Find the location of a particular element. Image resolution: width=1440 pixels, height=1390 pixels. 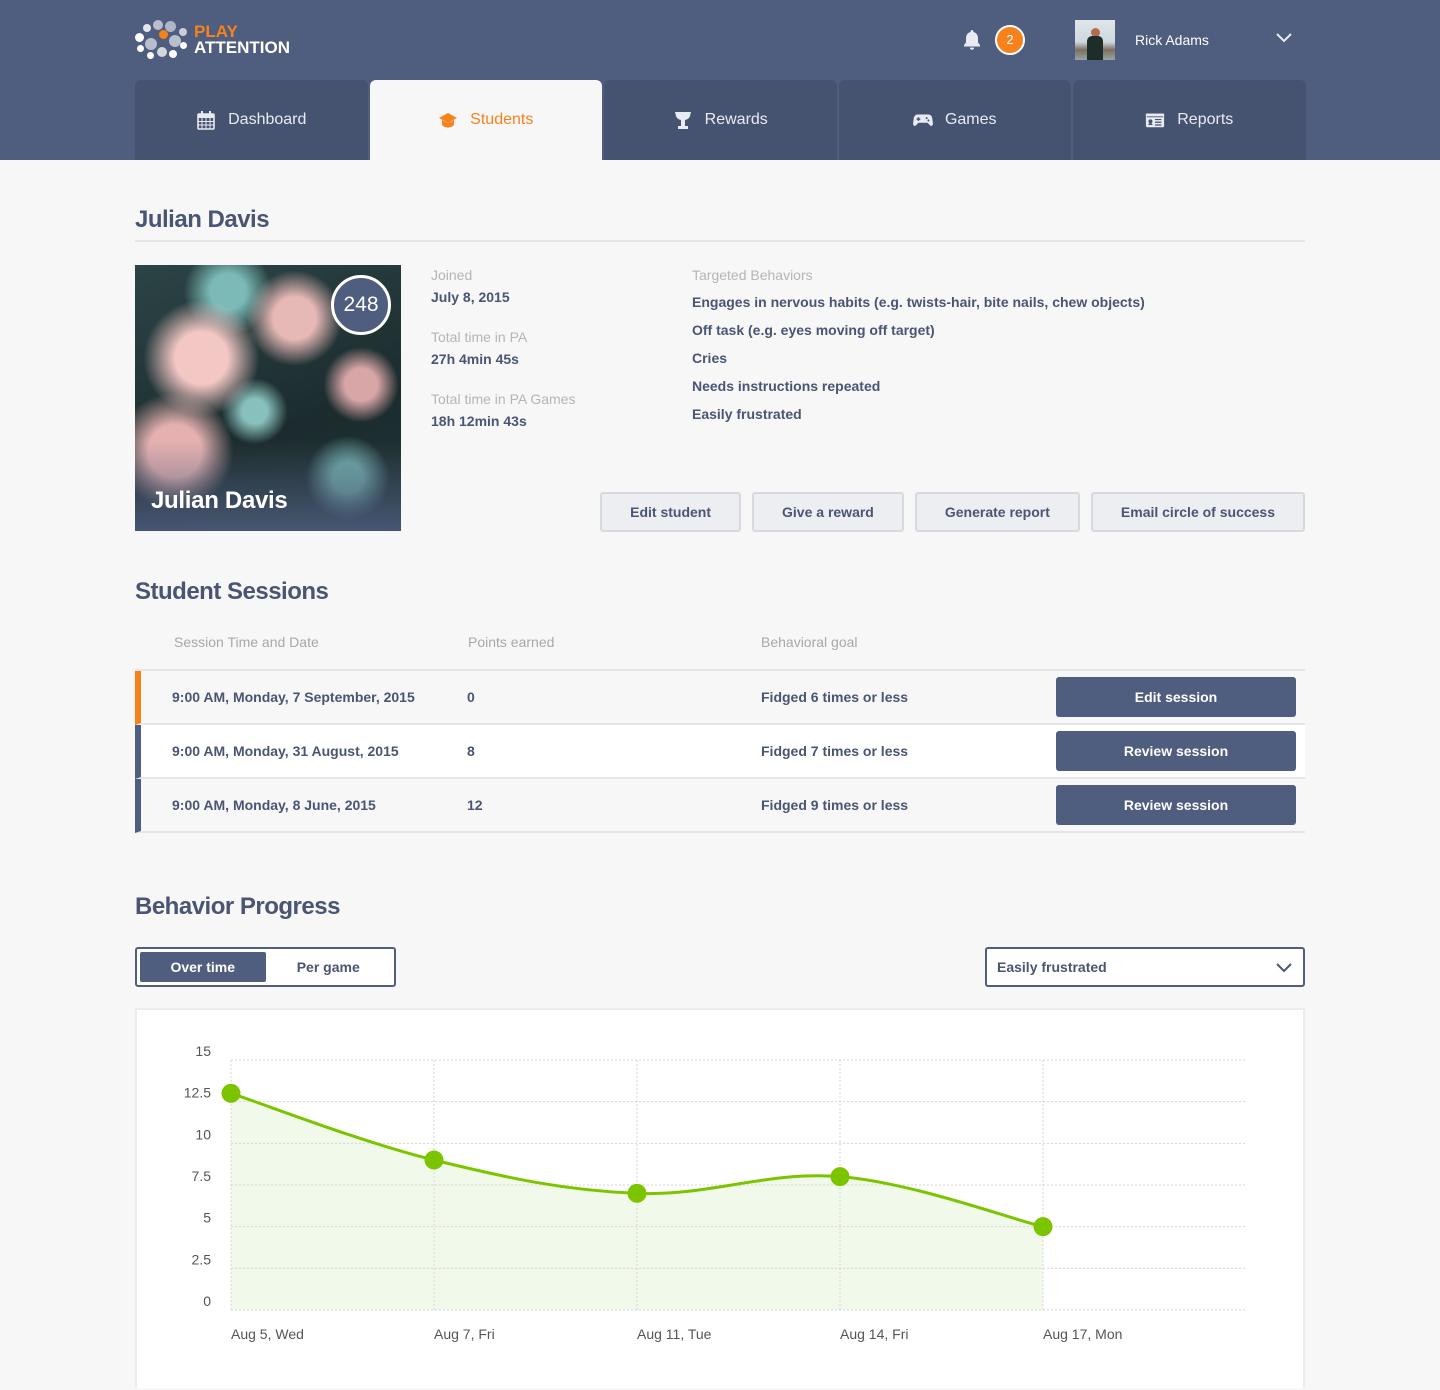

tab-dashboard: Dashboard is located at coordinates (251, 120).